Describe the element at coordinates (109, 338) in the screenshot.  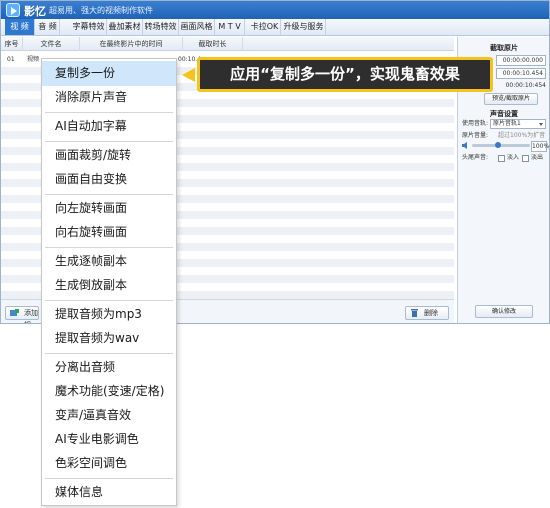
I see `menu-item-extract-wav: 提取音频为wav` at that location.